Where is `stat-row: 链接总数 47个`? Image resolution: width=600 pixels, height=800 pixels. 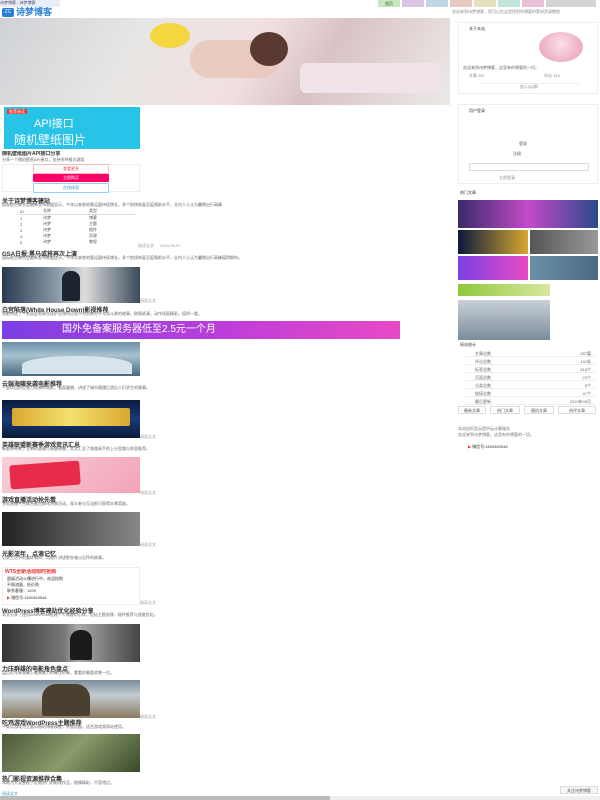 stat-row: 链接总数 47个 is located at coordinates (530, 393).